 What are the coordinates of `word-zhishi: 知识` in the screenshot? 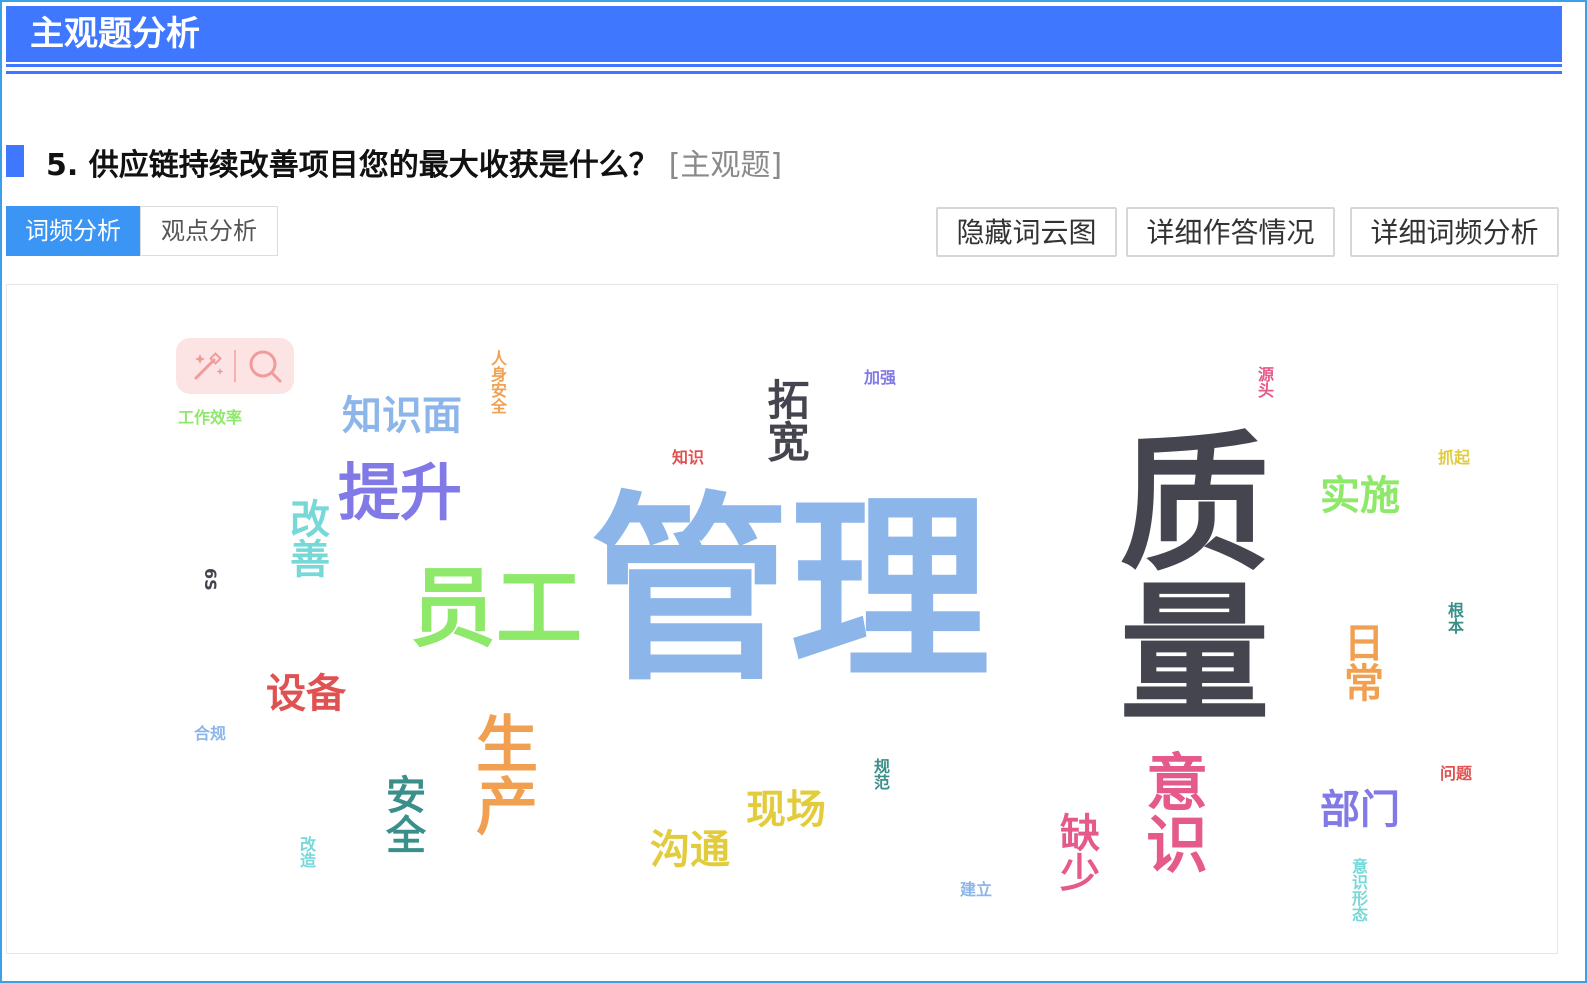 It's located at (688, 457).